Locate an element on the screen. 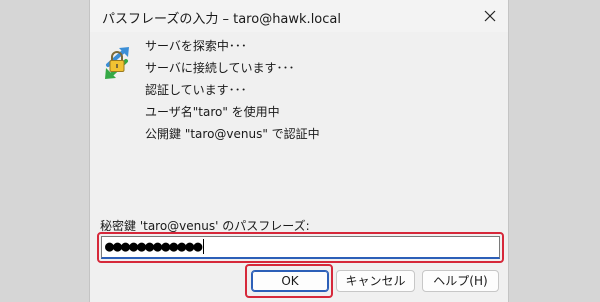  ok-button: OK is located at coordinates (290, 281).